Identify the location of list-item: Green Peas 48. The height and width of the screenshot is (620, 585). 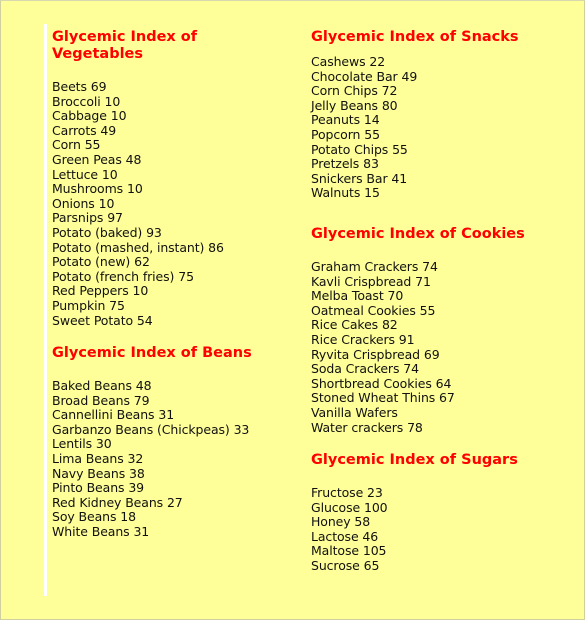
(97, 159).